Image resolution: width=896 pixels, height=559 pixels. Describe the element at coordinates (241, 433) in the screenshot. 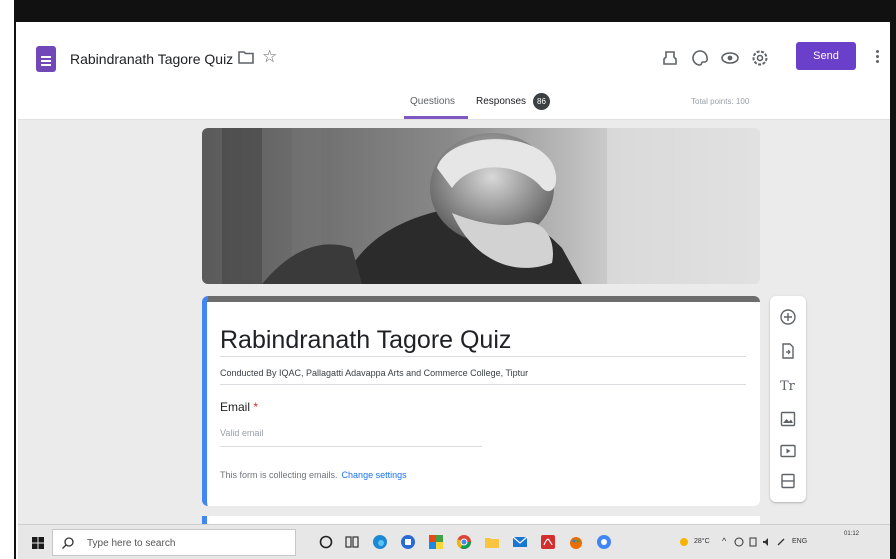

I see `email-field: Valid email` at that location.